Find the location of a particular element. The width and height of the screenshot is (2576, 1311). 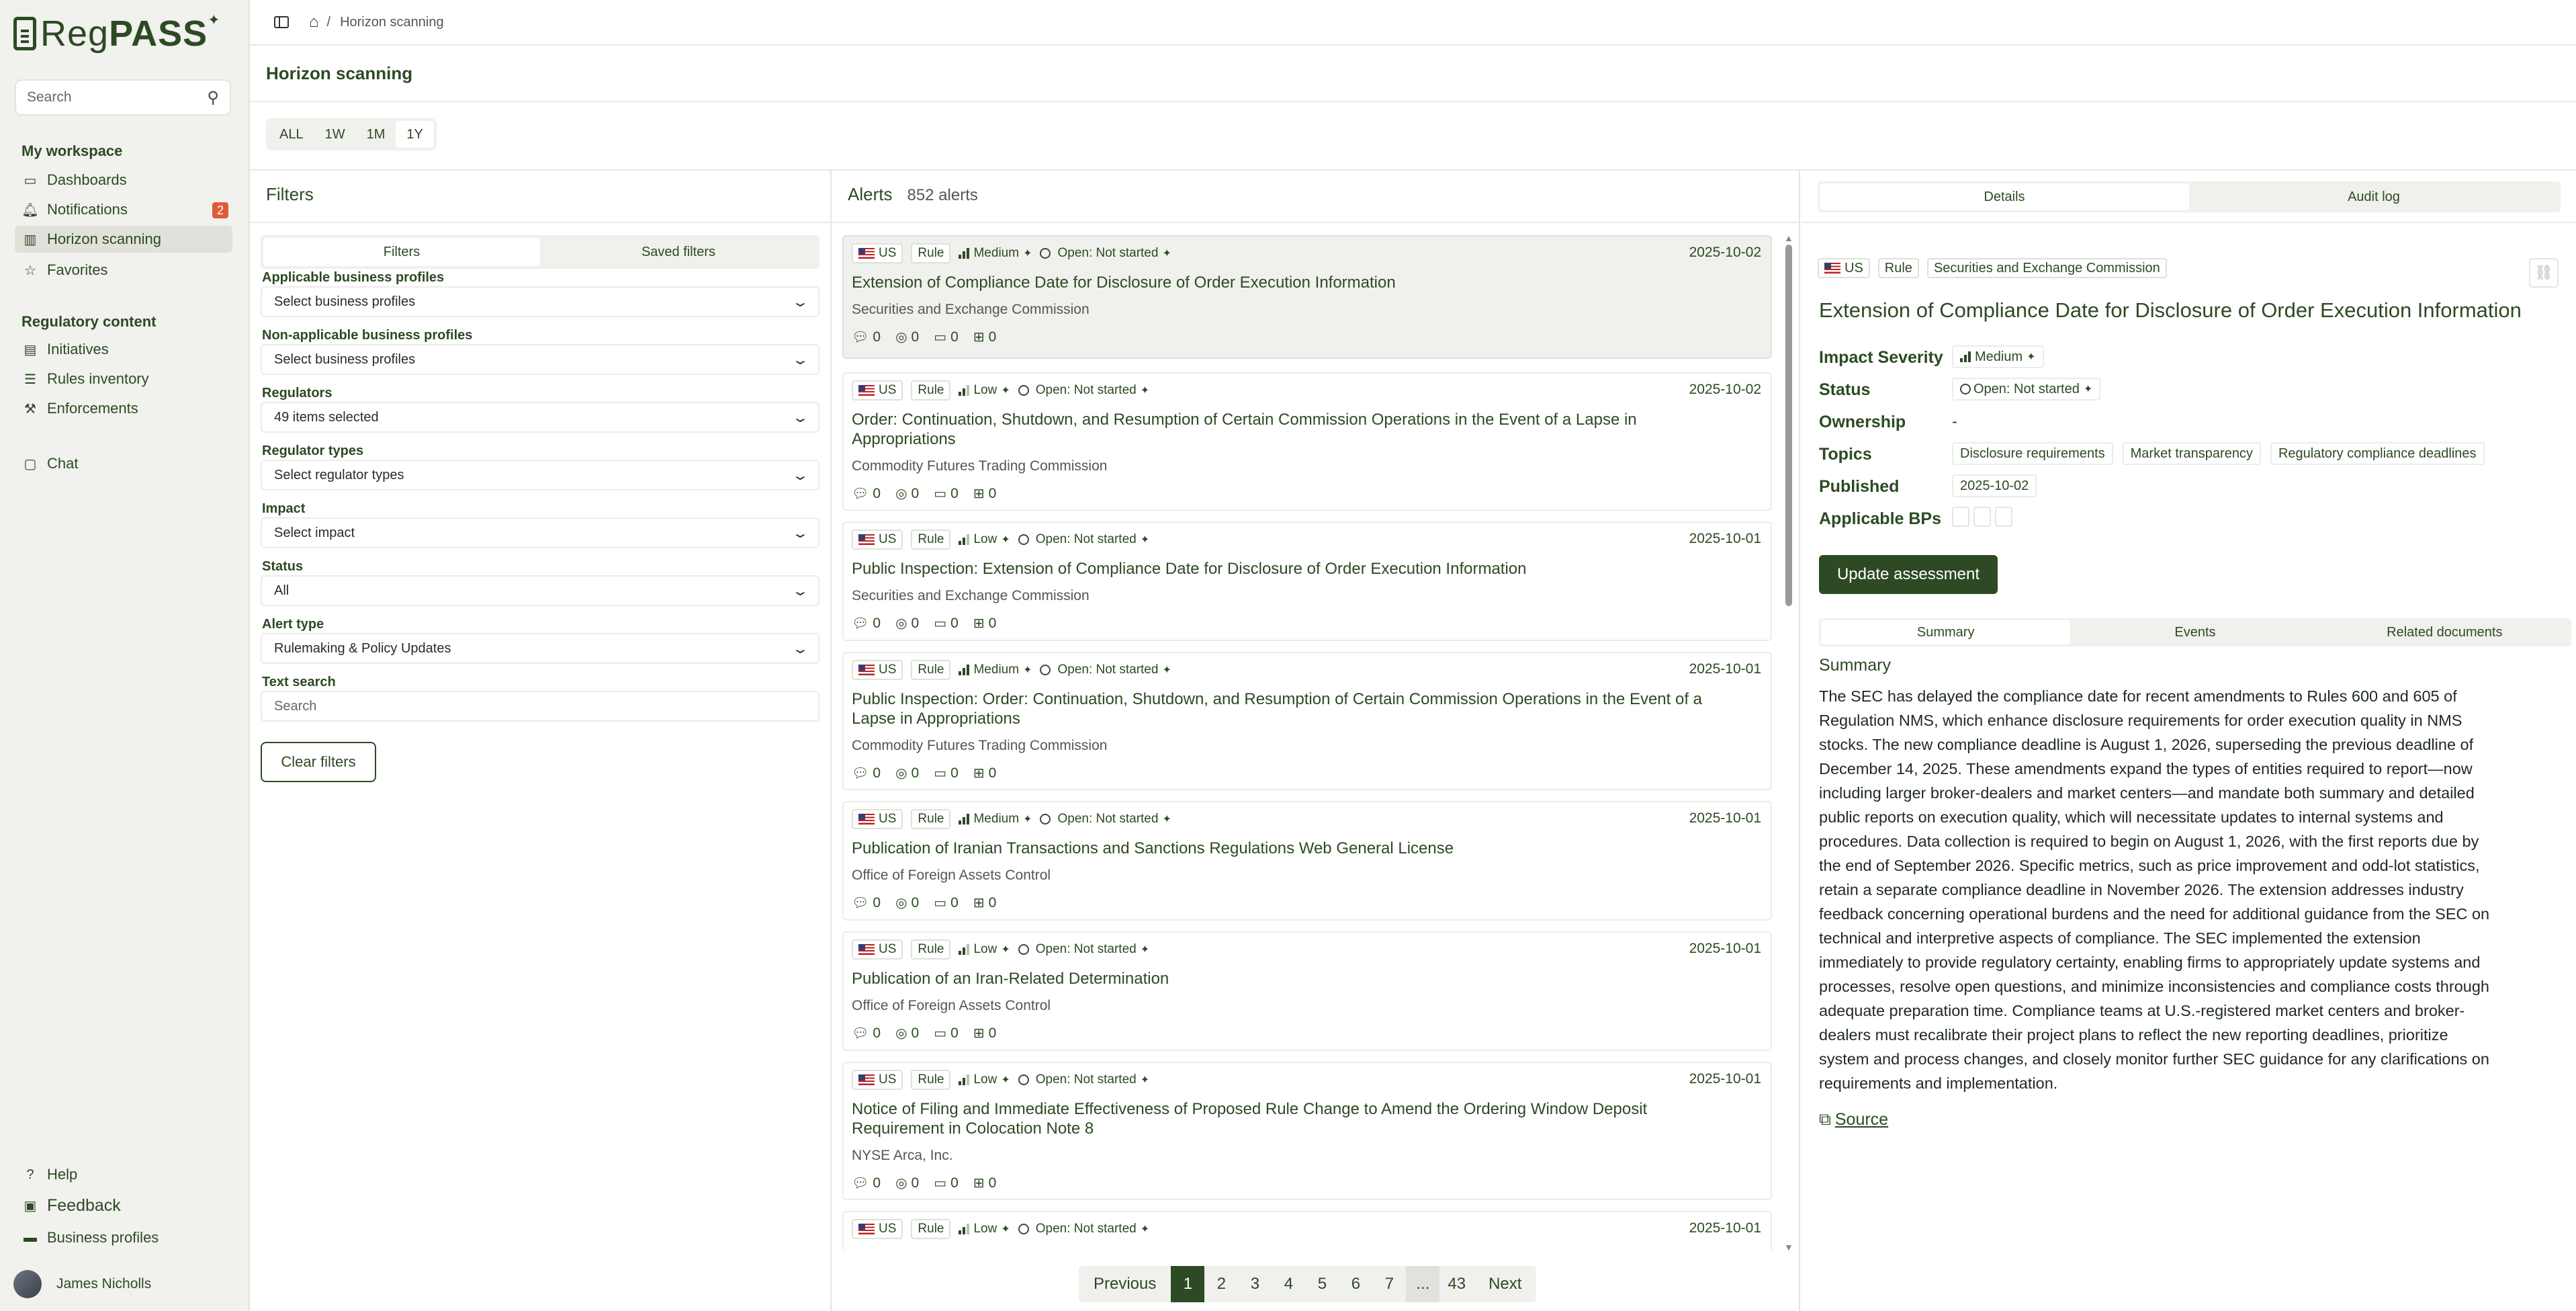

sidebar-item-horizon-scanning: ▥ Horizon scanning is located at coordinates (123, 239).